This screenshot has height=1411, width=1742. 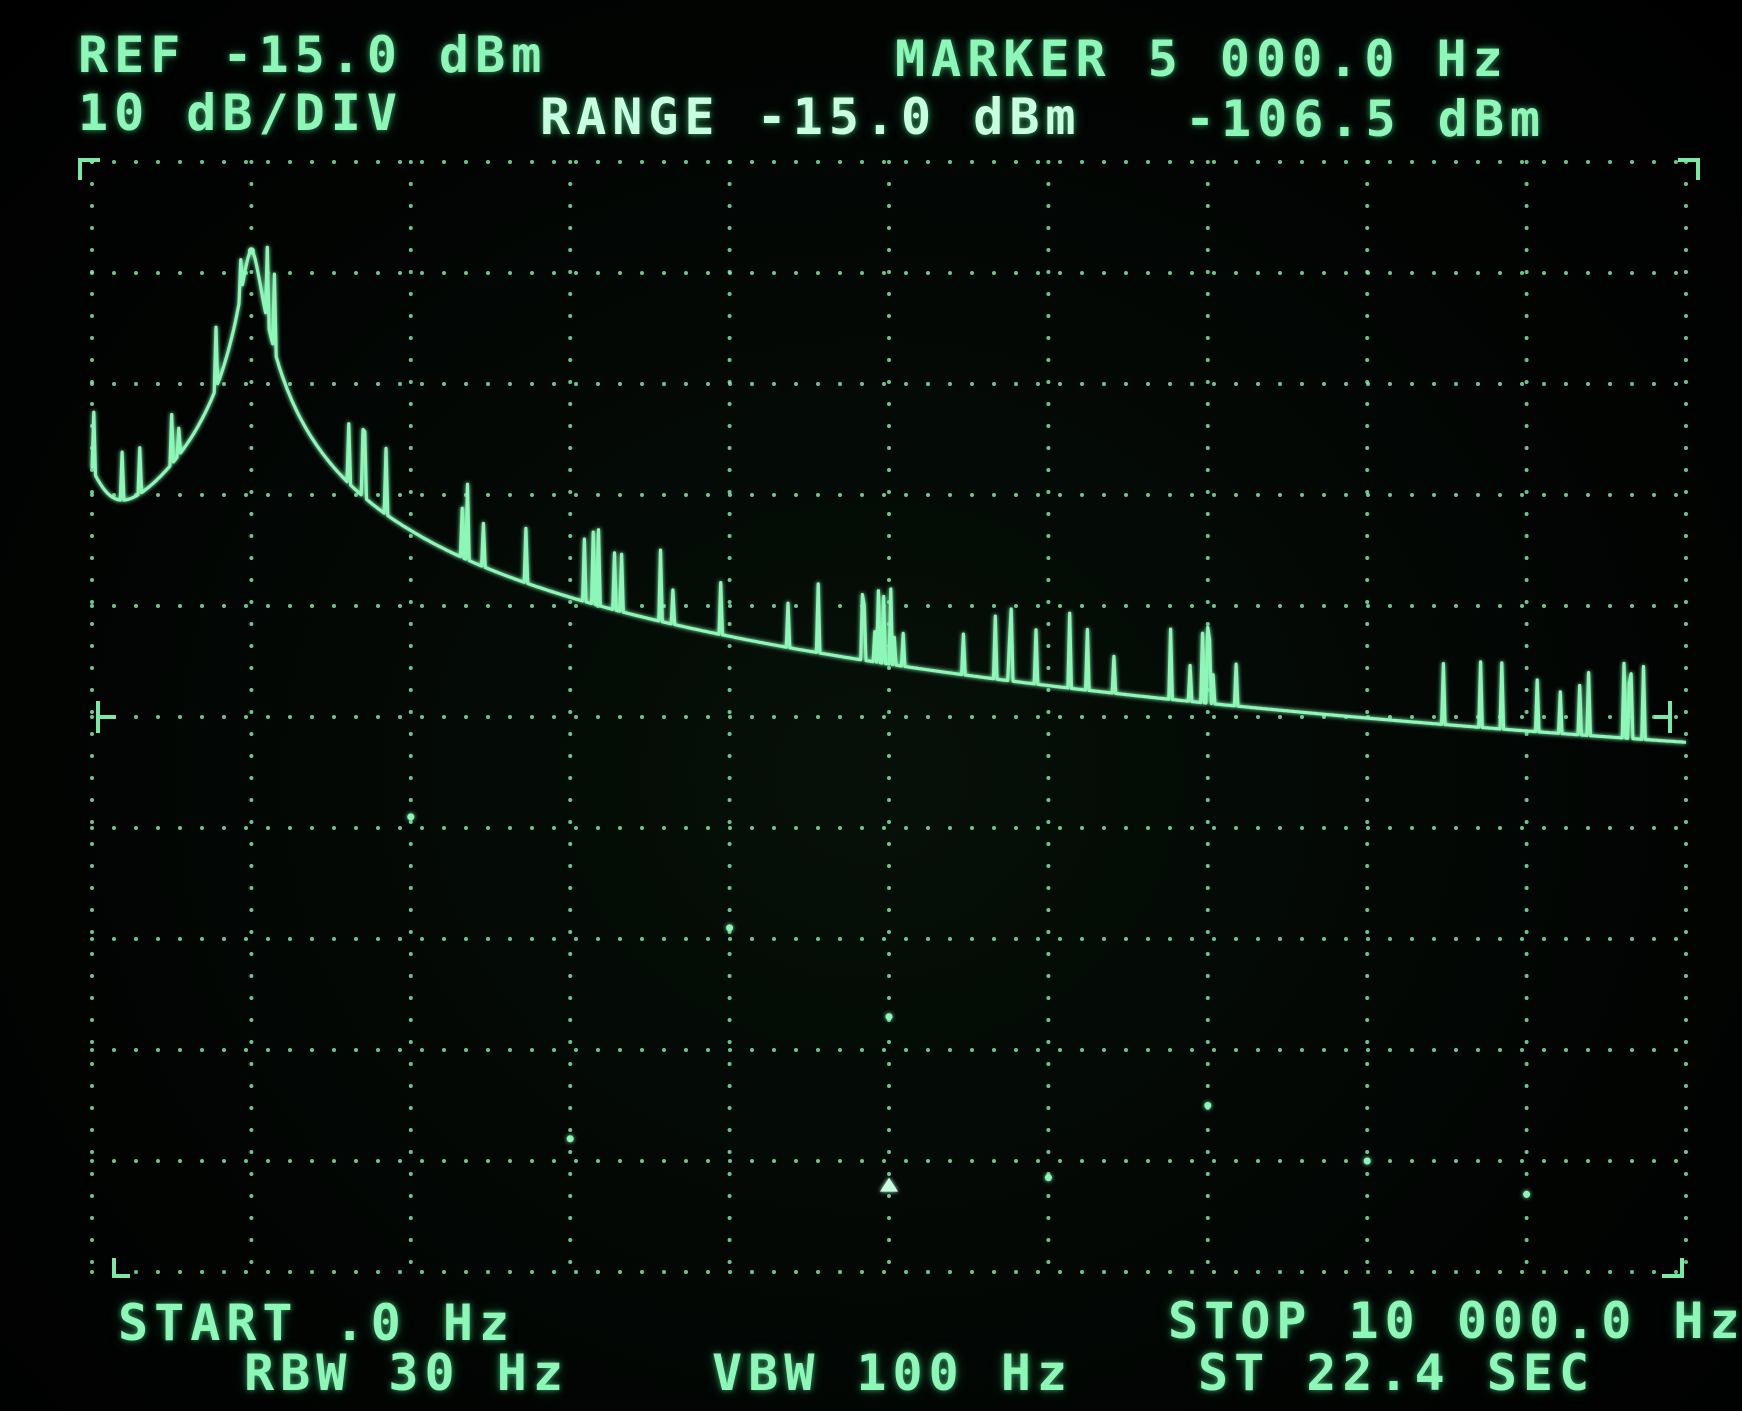 What do you see at coordinates (121, 1268) in the screenshot?
I see `corner-bracket-bottom-left` at bounding box center [121, 1268].